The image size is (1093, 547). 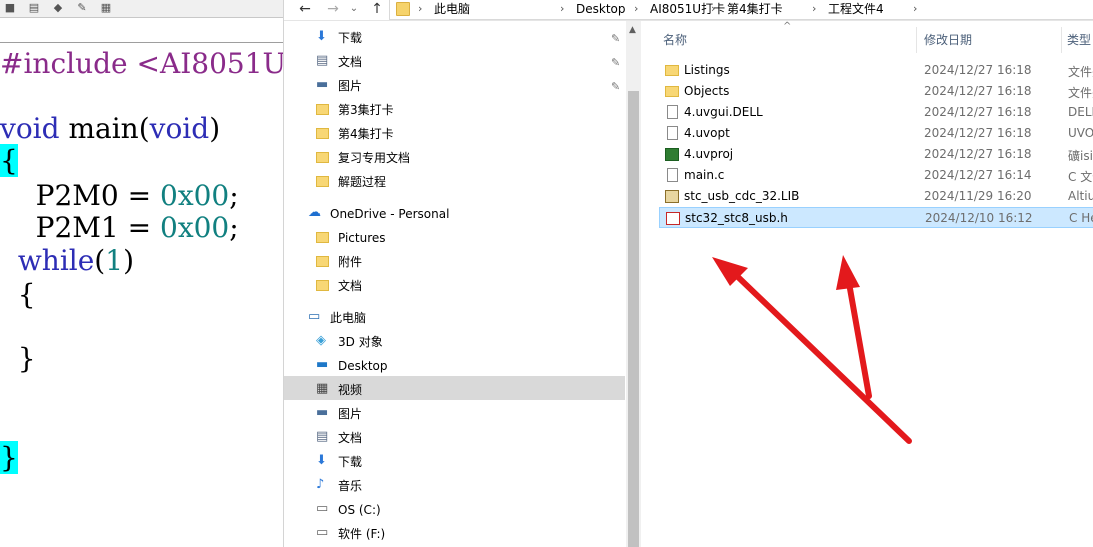 I want to click on address-box: › 此电脑 › Desktop › AI8051U打卡 › 第4集打卡 › 工程文件4 ›, so click(x=741, y=10).